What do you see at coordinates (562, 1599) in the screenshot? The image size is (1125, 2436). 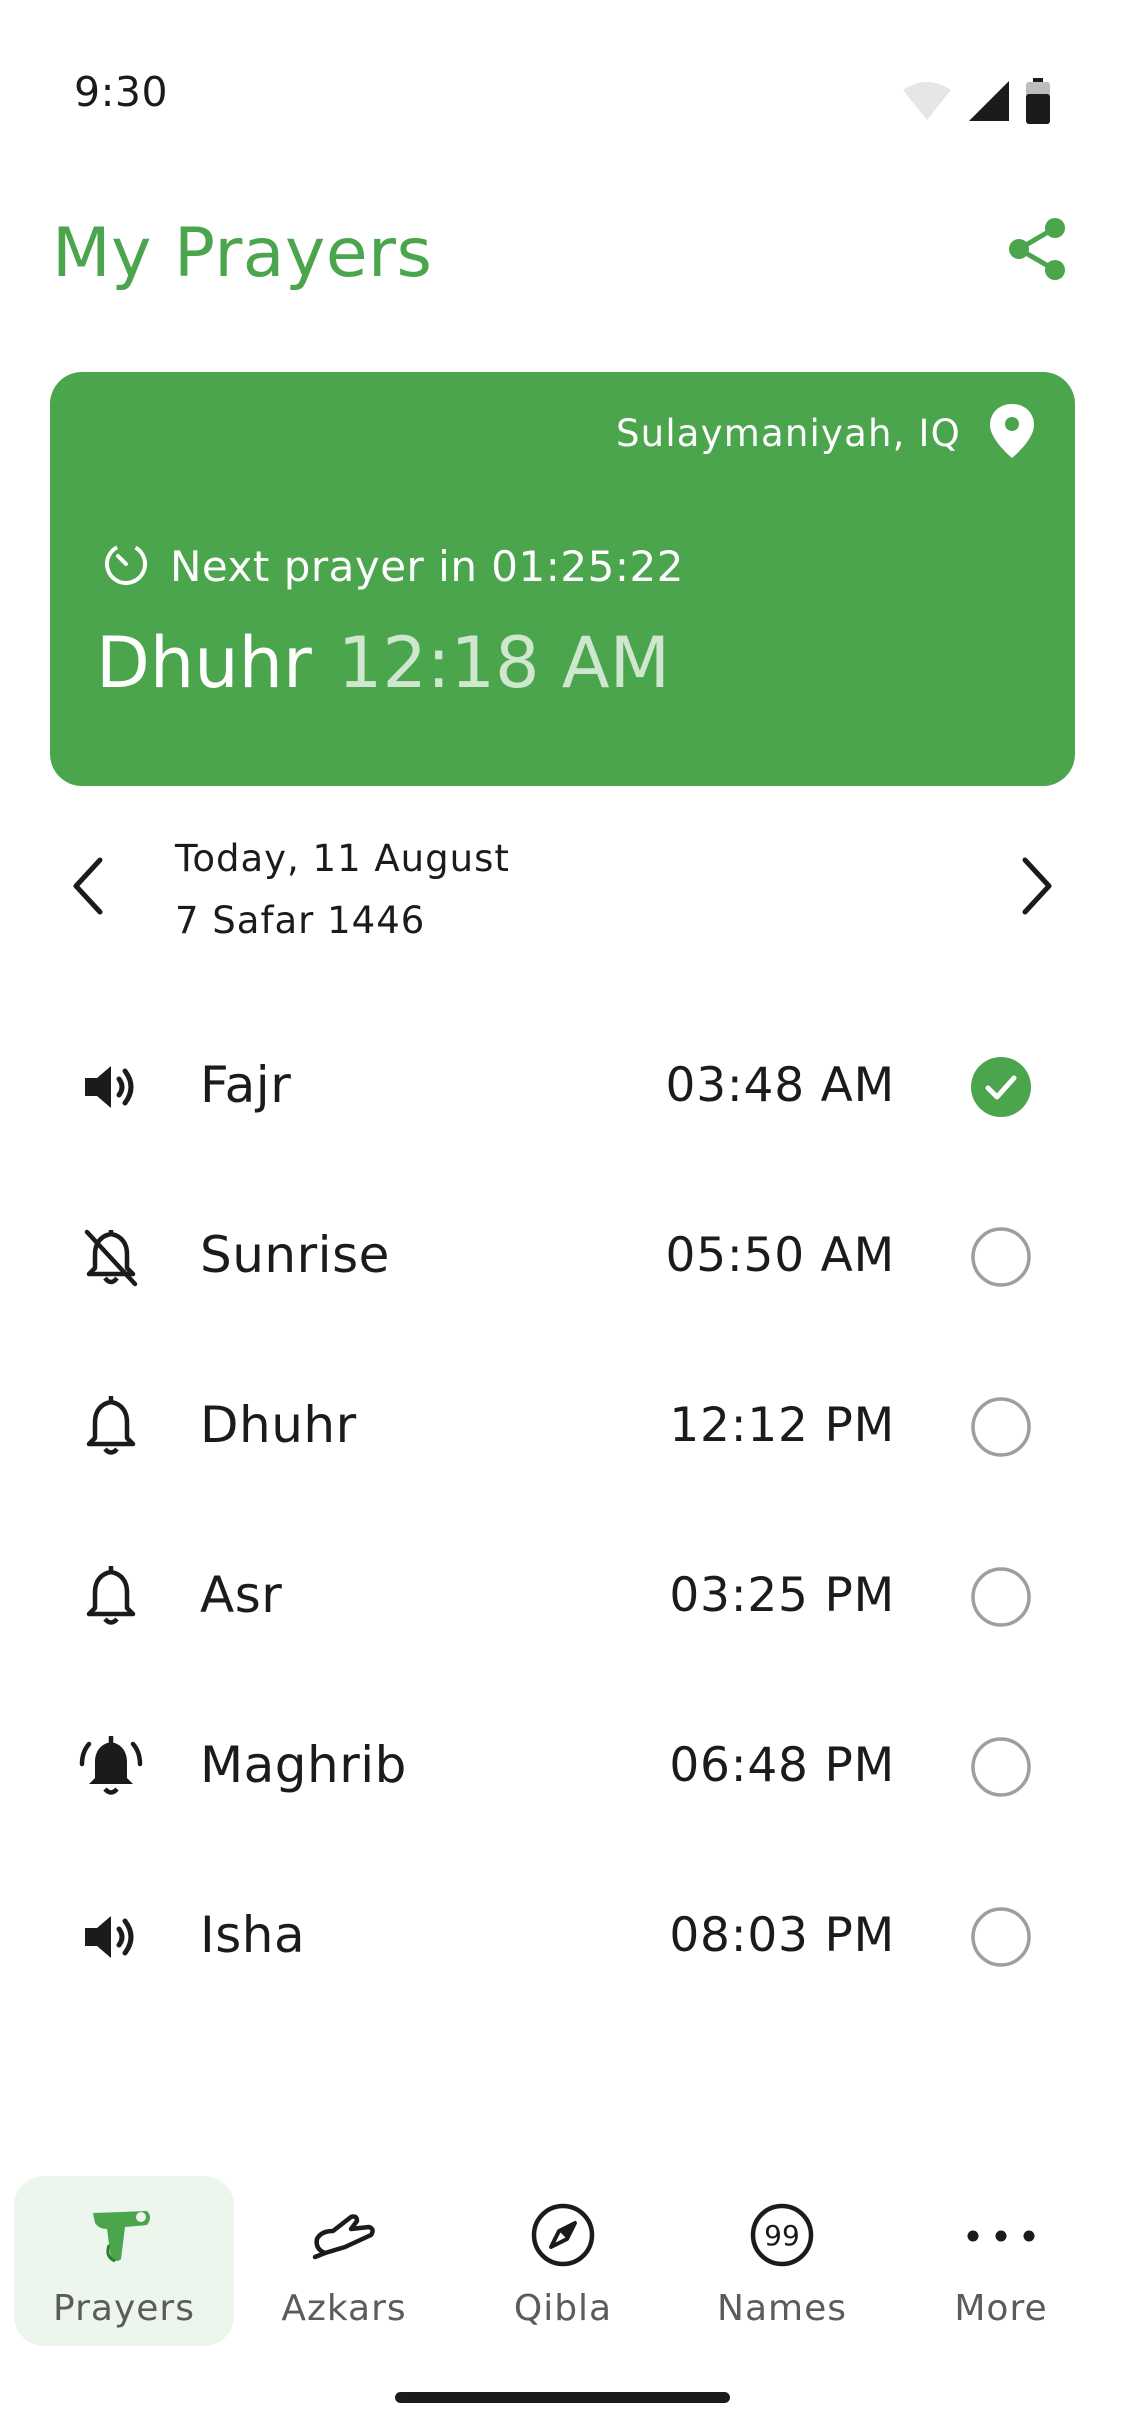 I see `prayer-row-asr: Asr 03:25 PM` at bounding box center [562, 1599].